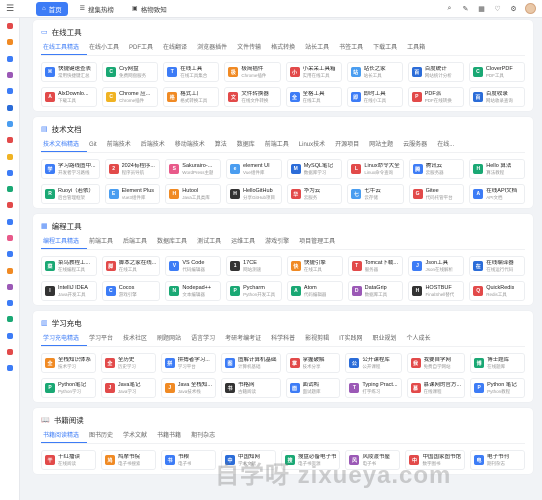 The height and width of the screenshot is (500, 542). I want to click on site-tile: M MySQL笔记 数据库学习, so click(314, 169).